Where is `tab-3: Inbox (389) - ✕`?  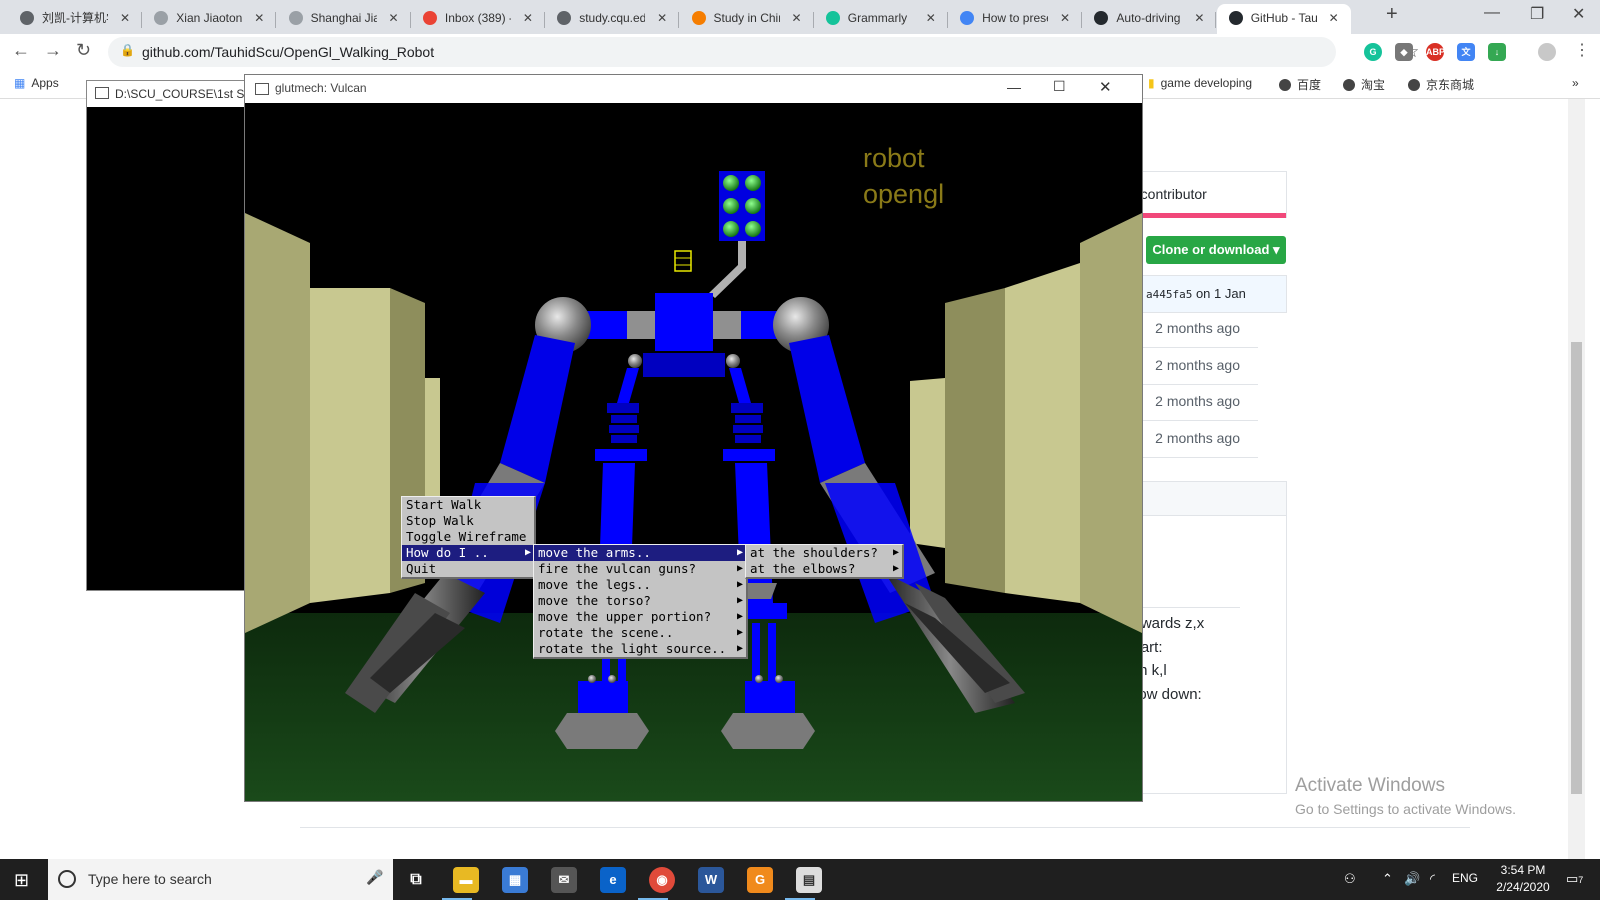 tab-3: Inbox (389) - ✕ is located at coordinates (478, 19).